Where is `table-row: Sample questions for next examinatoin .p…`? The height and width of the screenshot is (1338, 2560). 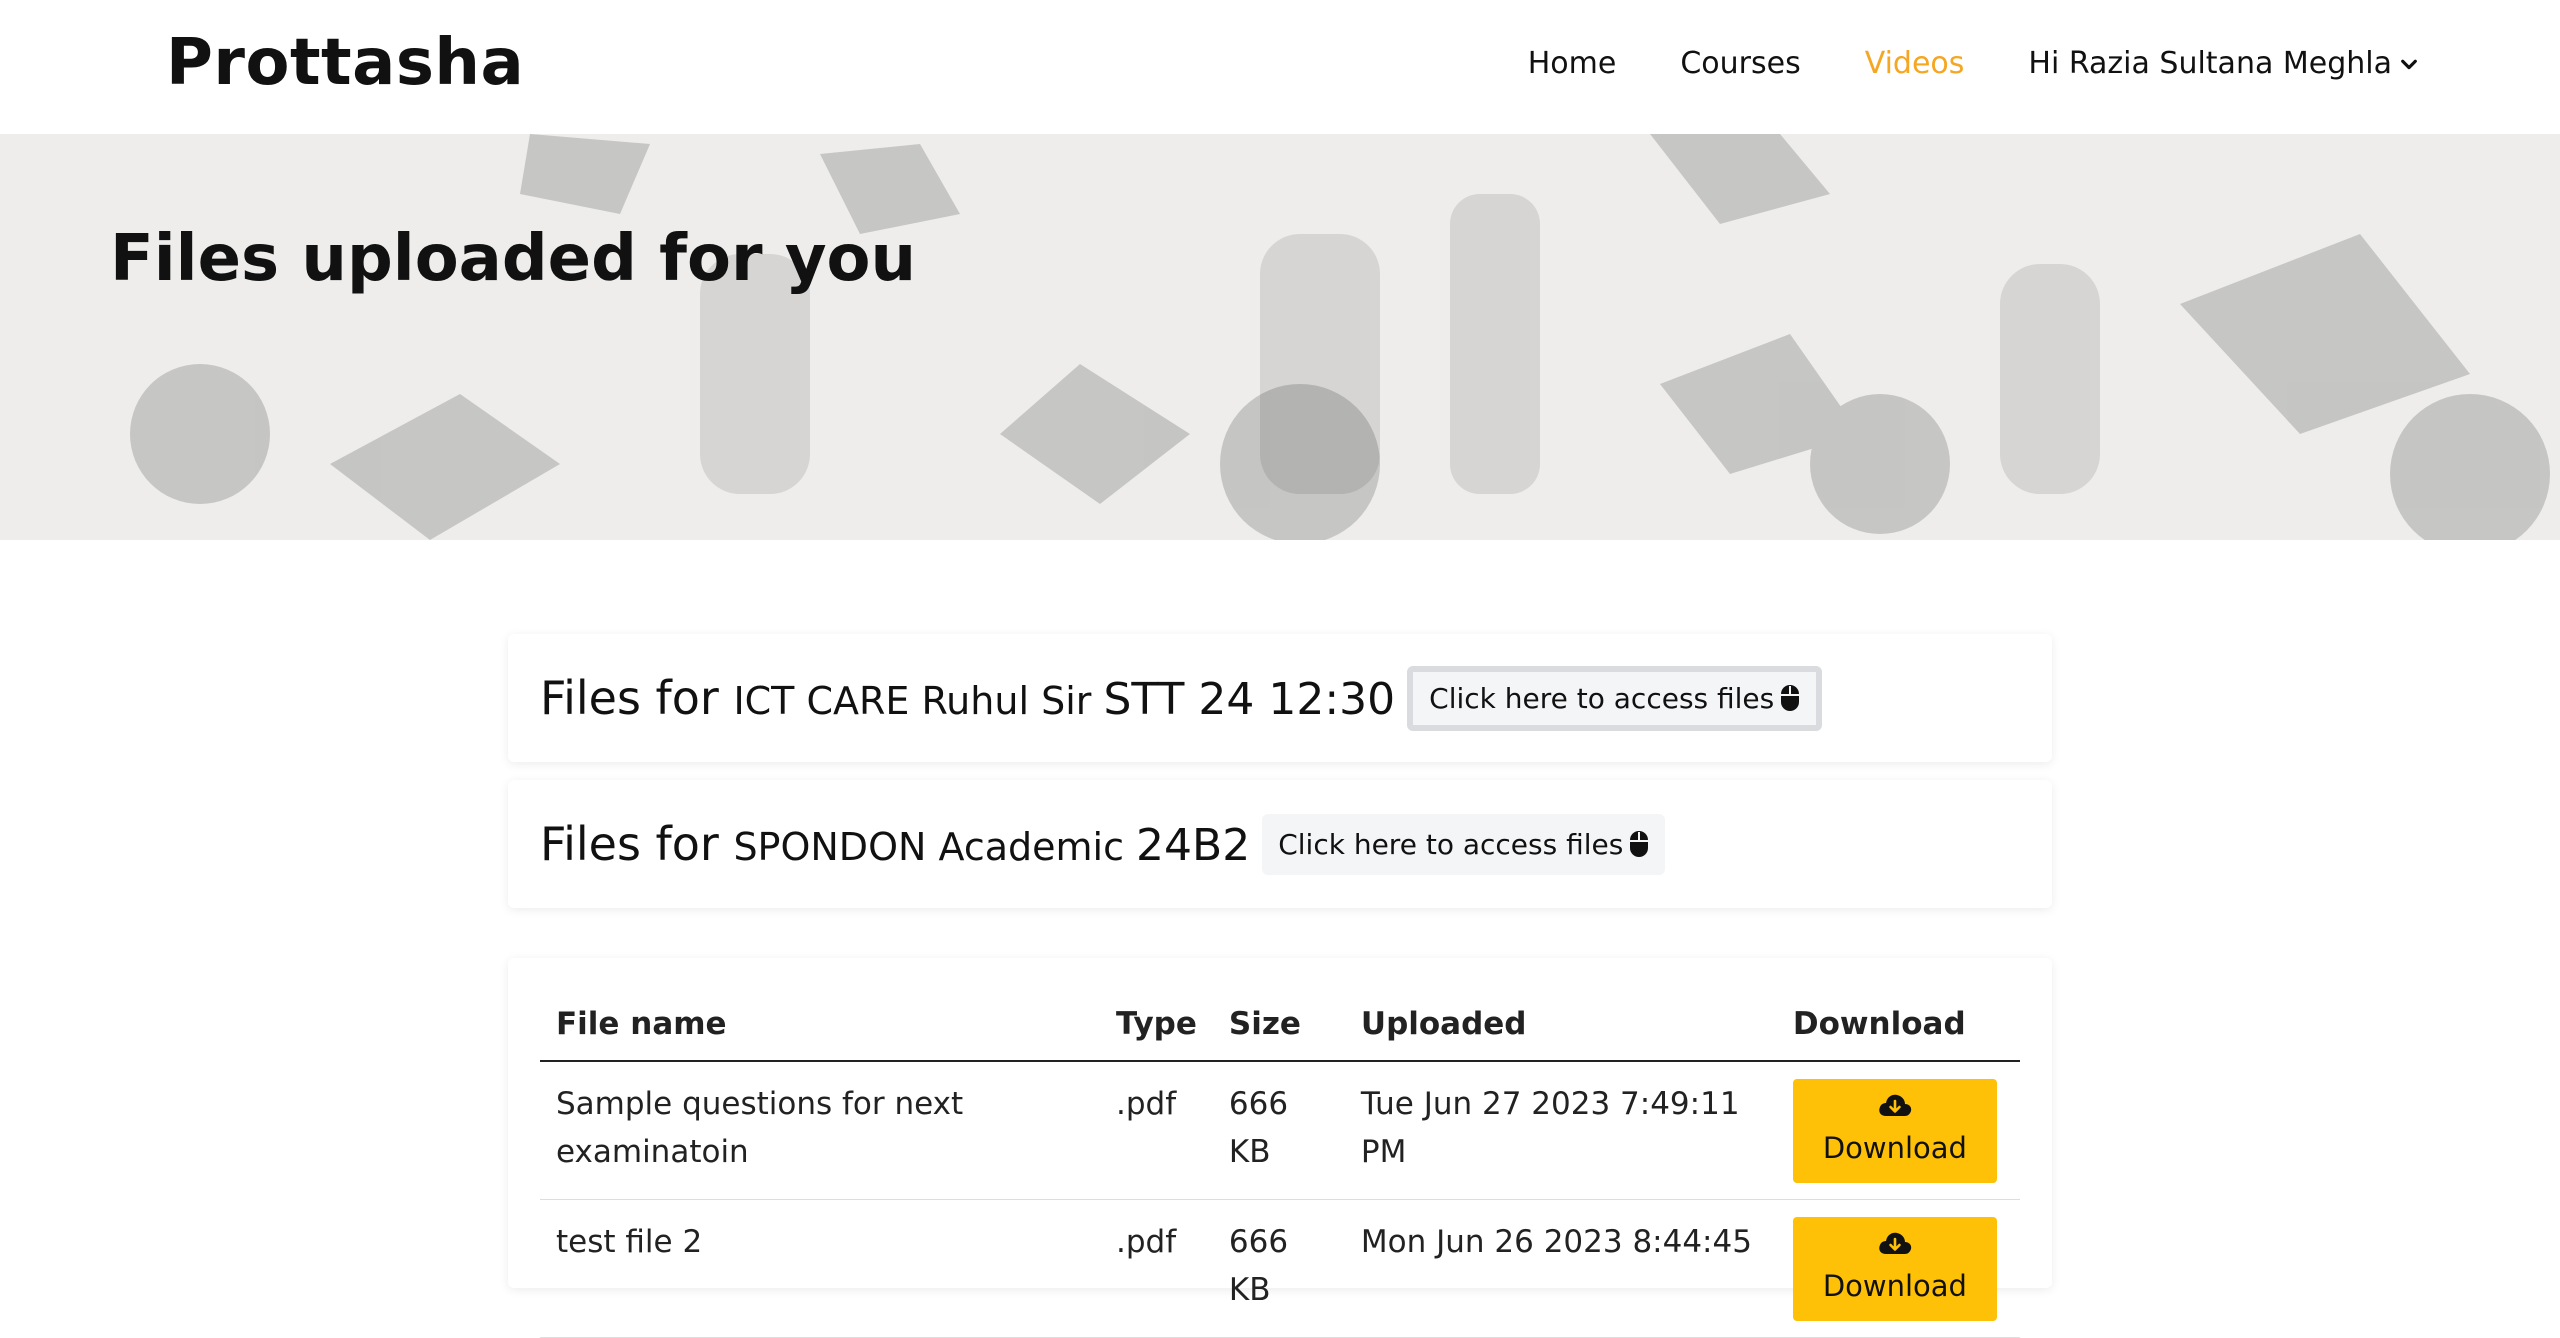
table-row: Sample questions for next examinatoin .p… is located at coordinates (1280, 1130).